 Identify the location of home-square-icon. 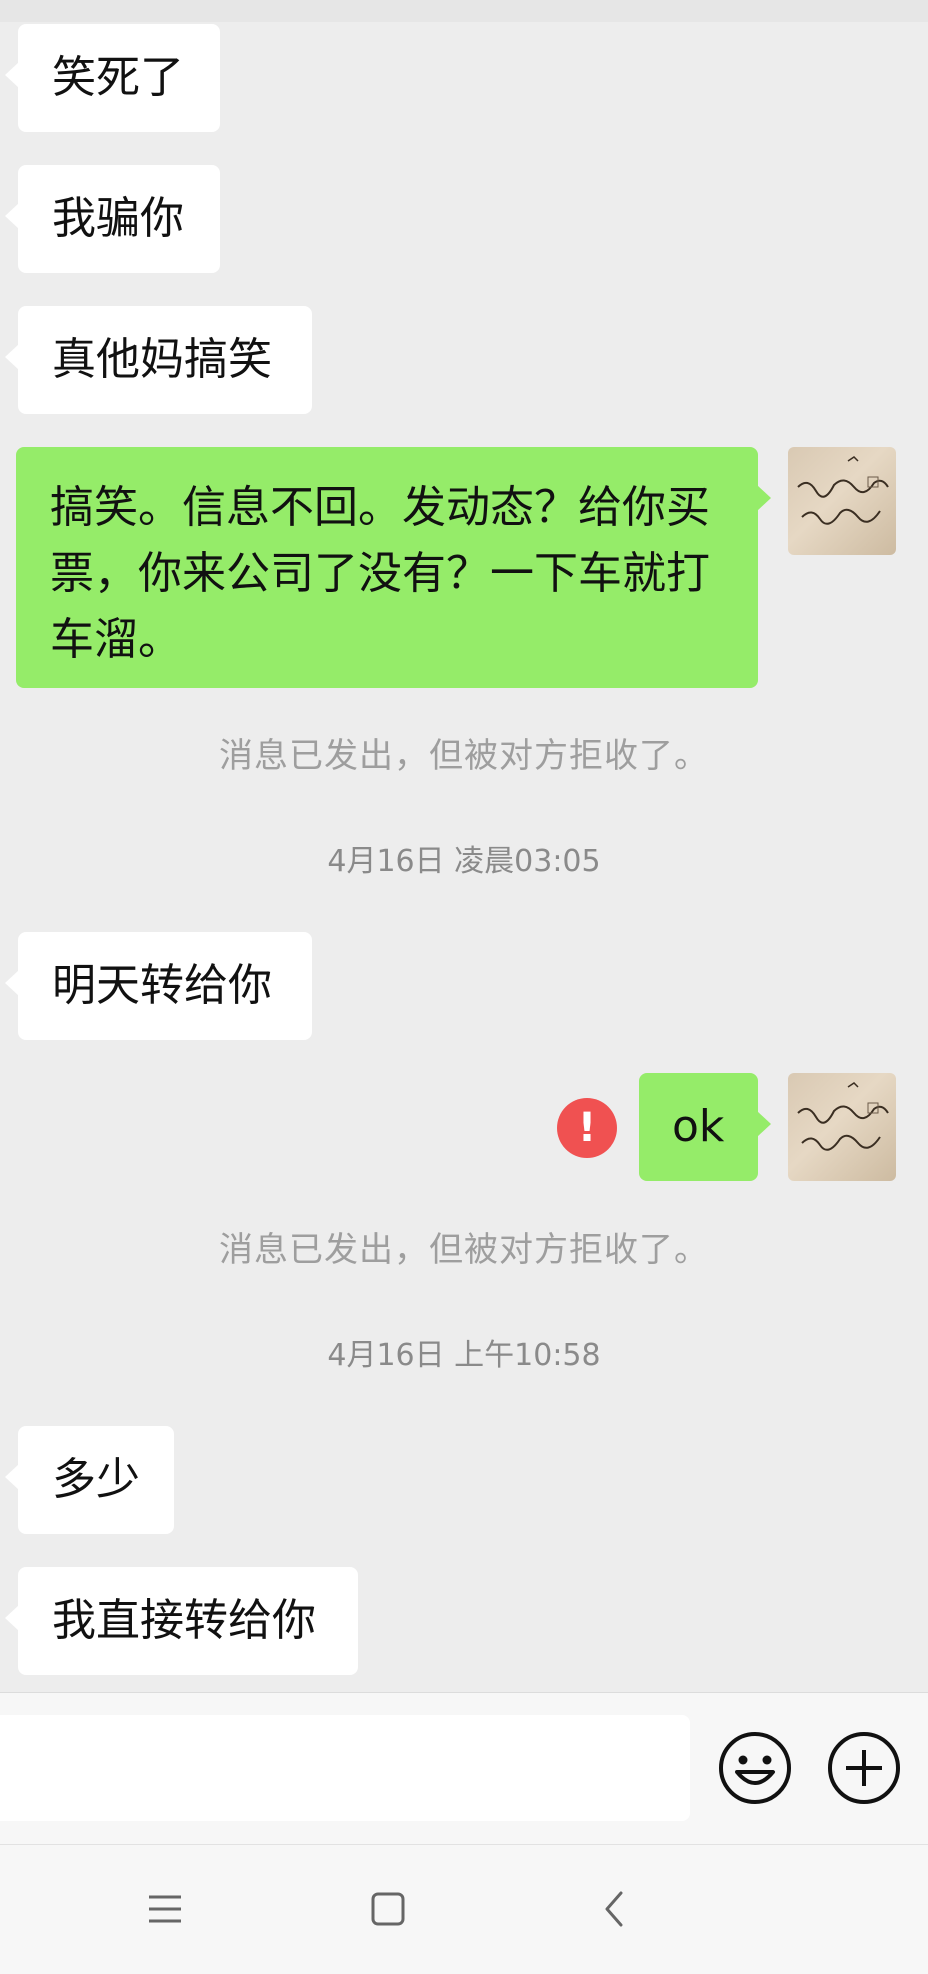
(388, 1909).